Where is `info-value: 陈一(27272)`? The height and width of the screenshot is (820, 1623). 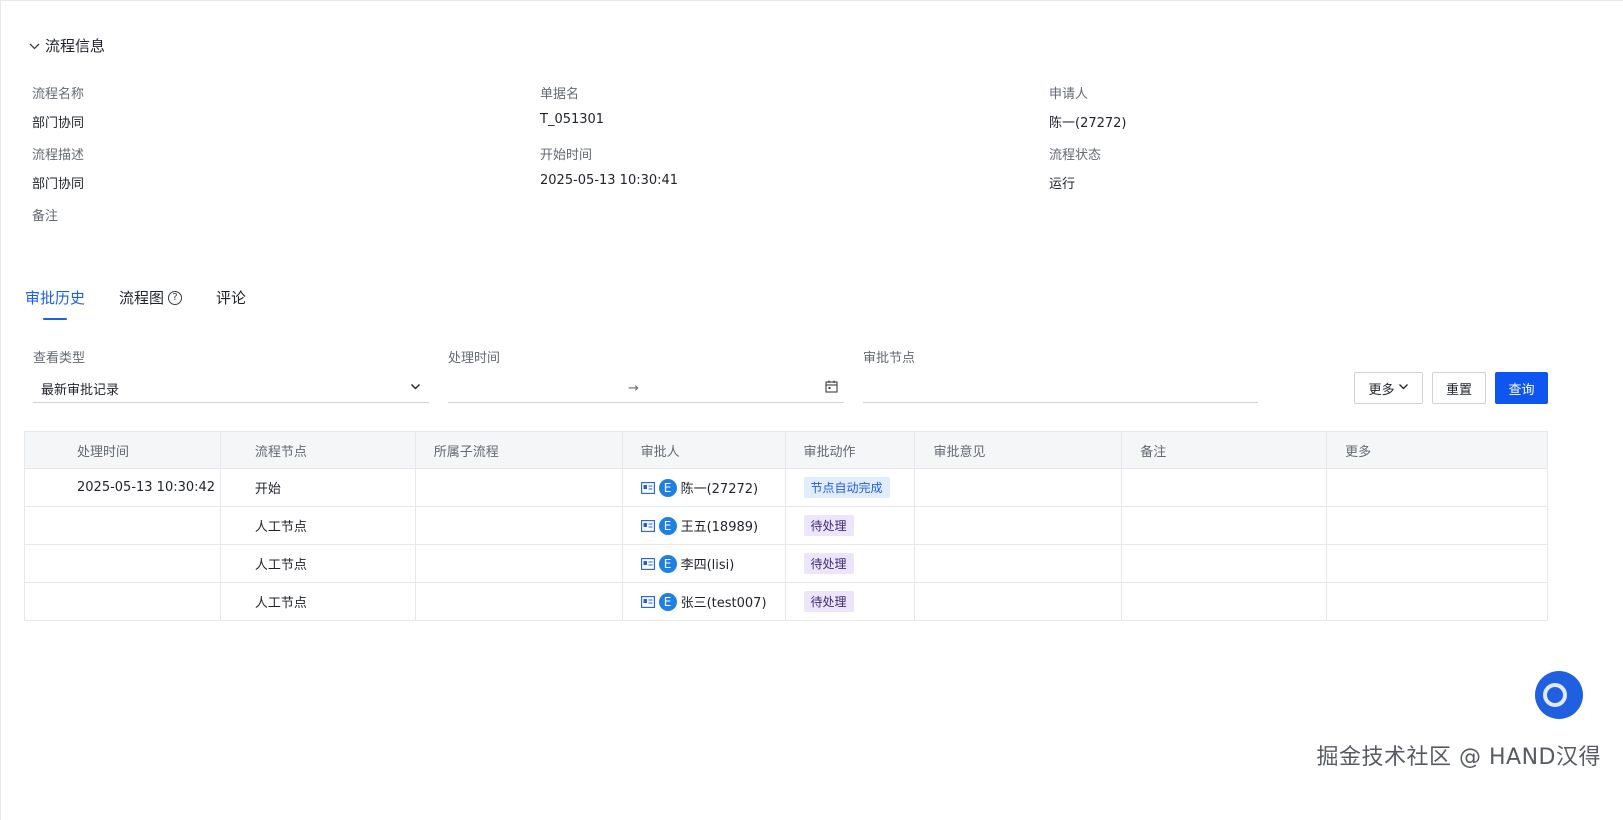 info-value: 陈一(27272) is located at coordinates (1088, 123).